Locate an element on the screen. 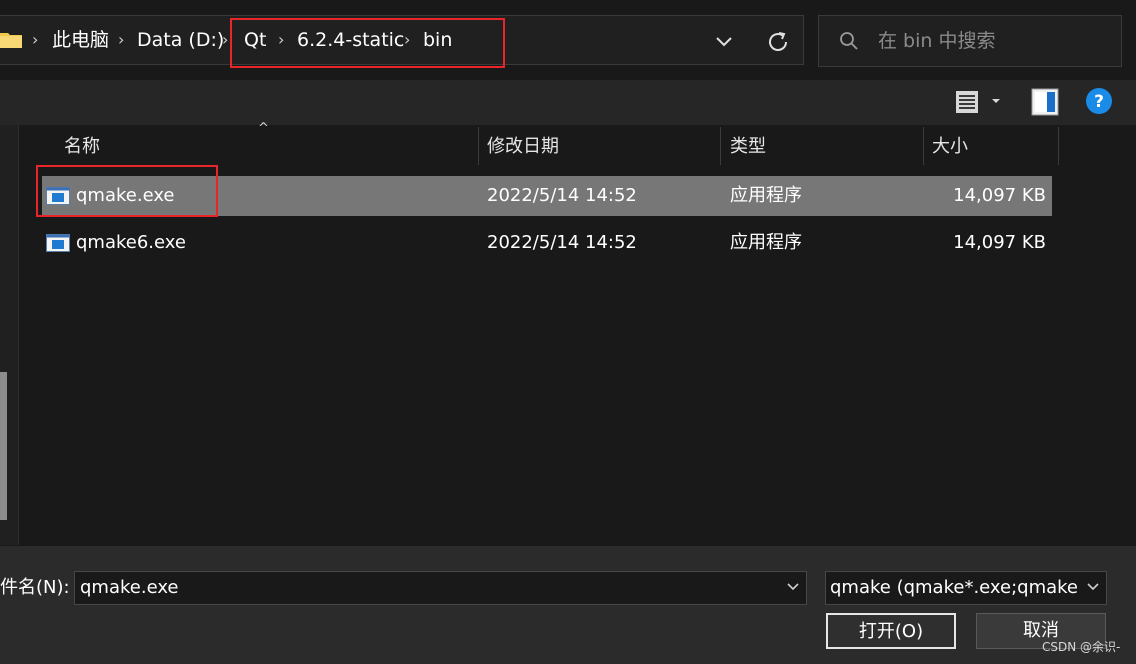  file-highlight-box is located at coordinates (127, 191).